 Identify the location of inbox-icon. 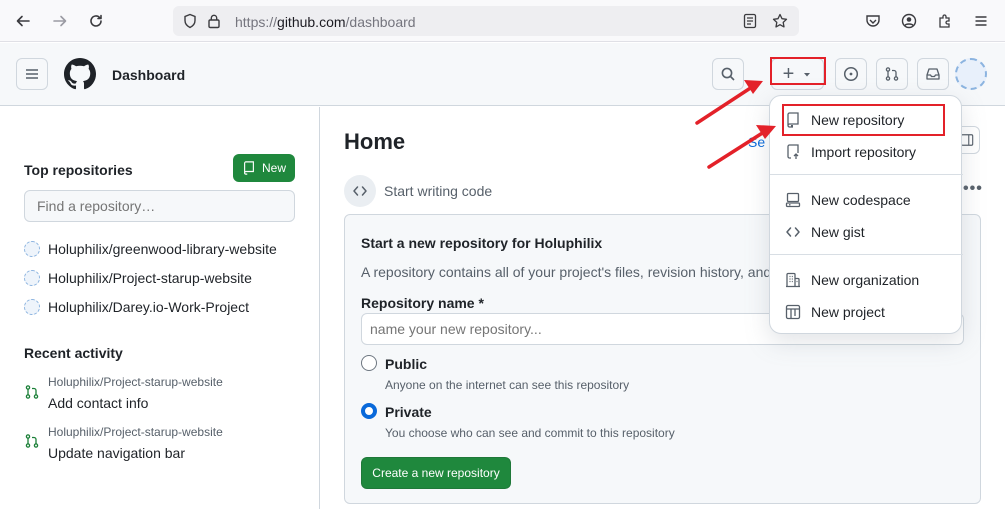
(933, 74).